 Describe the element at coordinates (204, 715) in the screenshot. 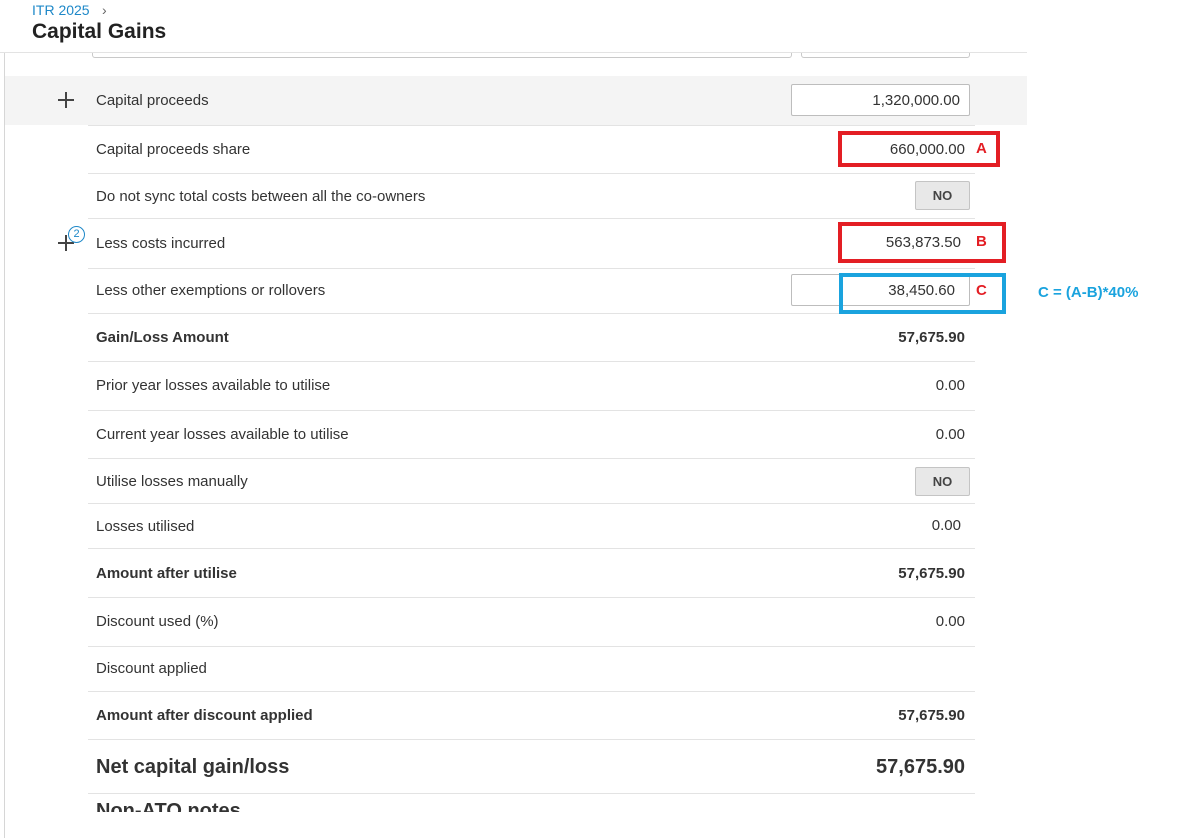

I see `amount-after-discount-label: Amount after discount applied` at that location.